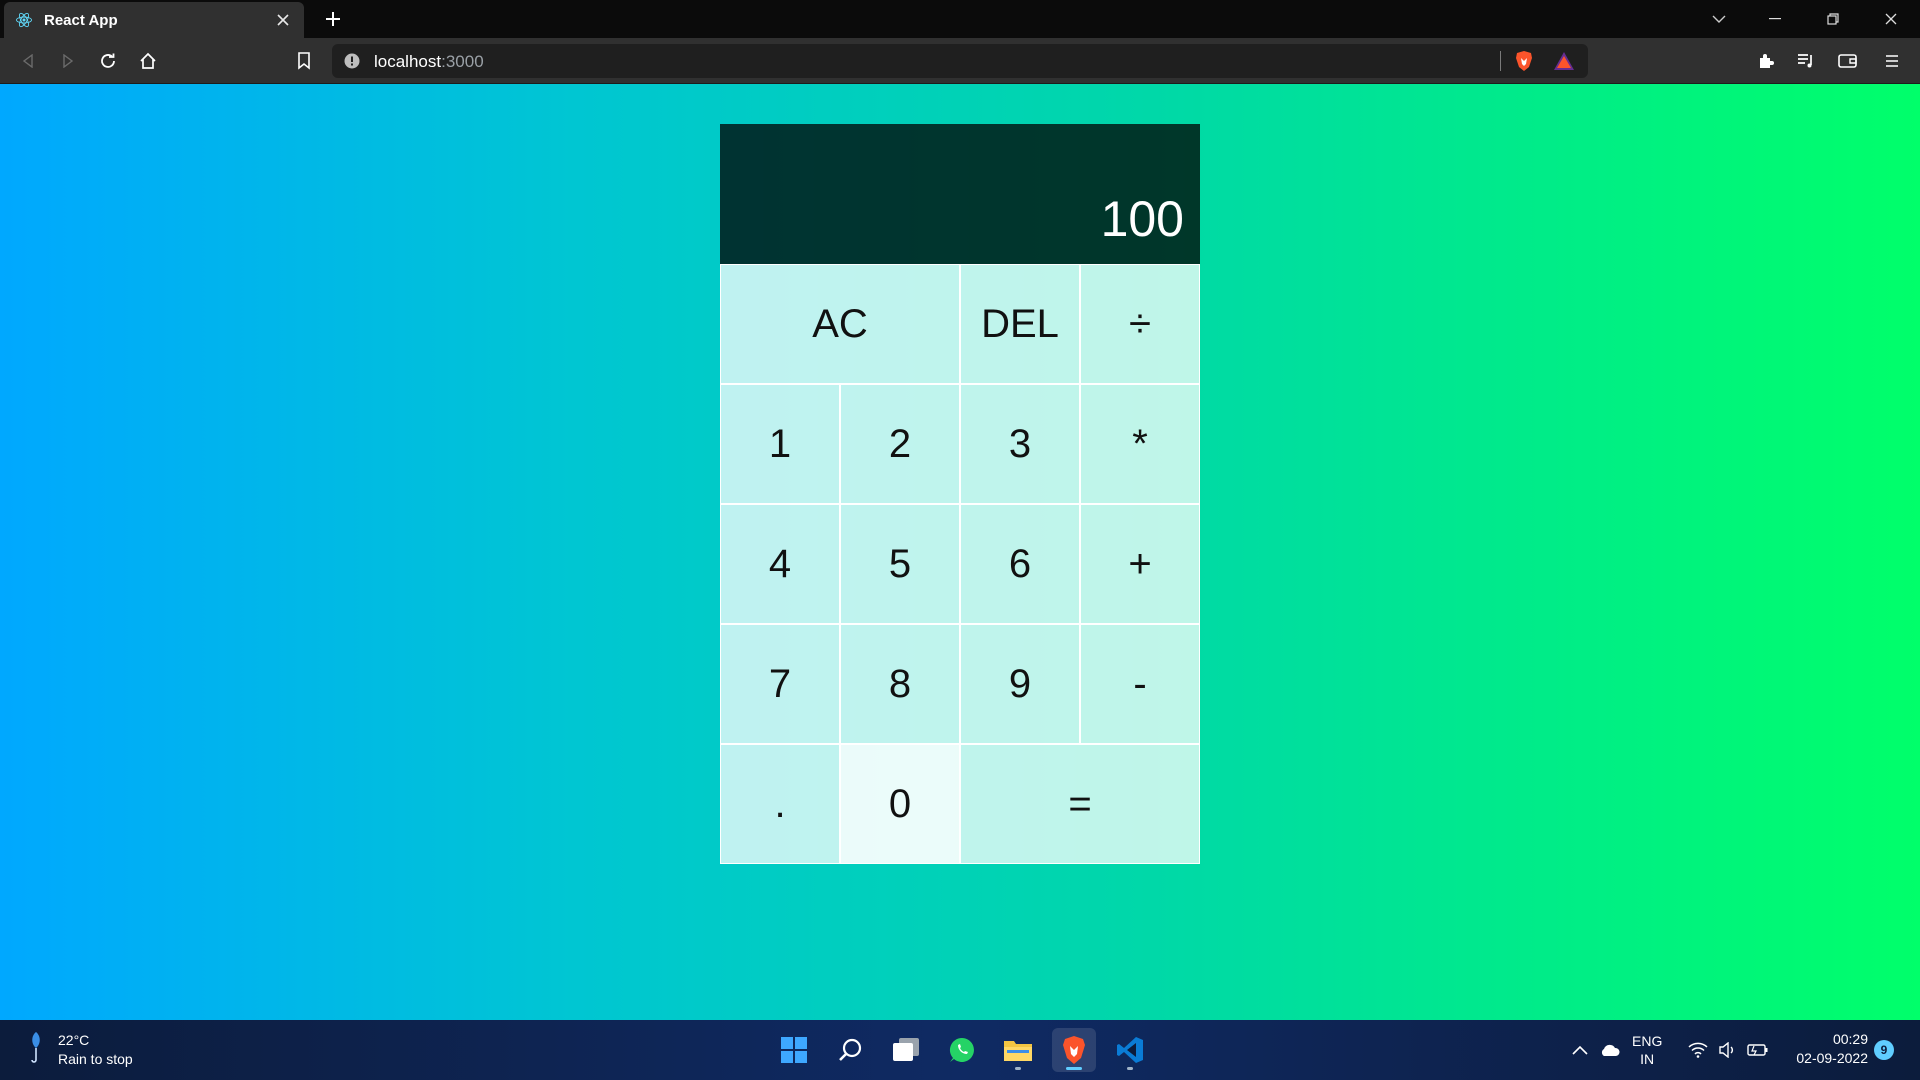  What do you see at coordinates (780, 804) in the screenshot?
I see `decimal-button: .` at bounding box center [780, 804].